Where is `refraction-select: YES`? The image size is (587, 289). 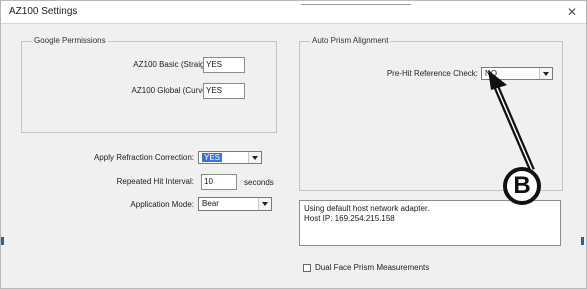 refraction-select: YES is located at coordinates (230, 157).